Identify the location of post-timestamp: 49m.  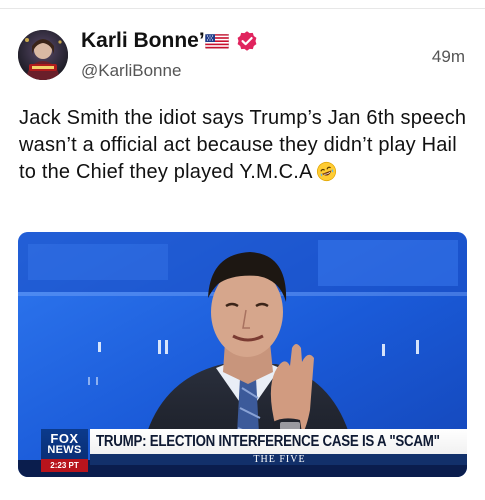
(448, 57).